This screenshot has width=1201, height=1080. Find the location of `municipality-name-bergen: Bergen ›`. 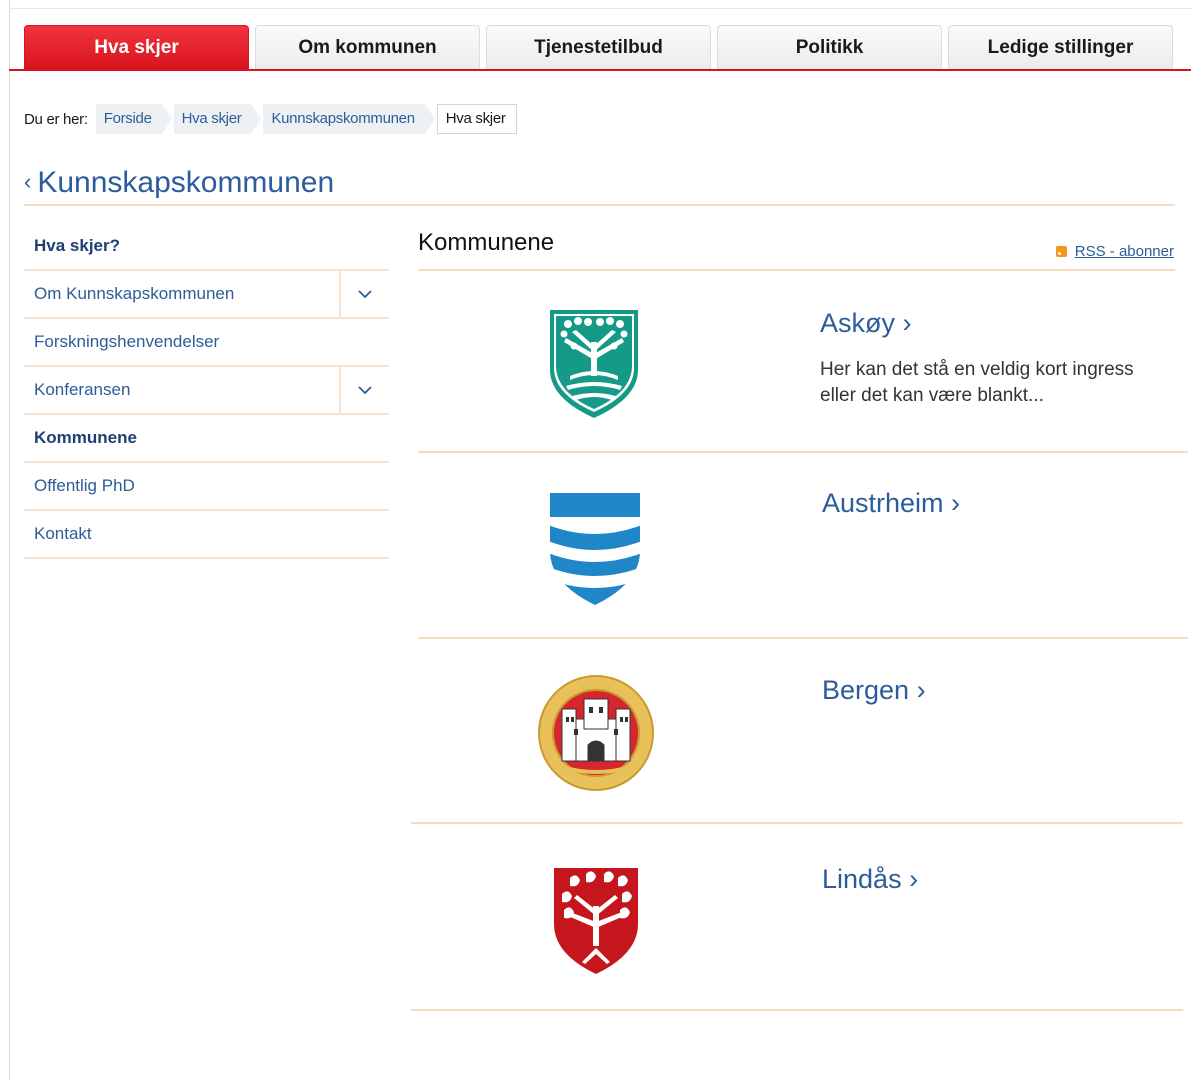

municipality-name-bergen: Bergen › is located at coordinates (874, 690).